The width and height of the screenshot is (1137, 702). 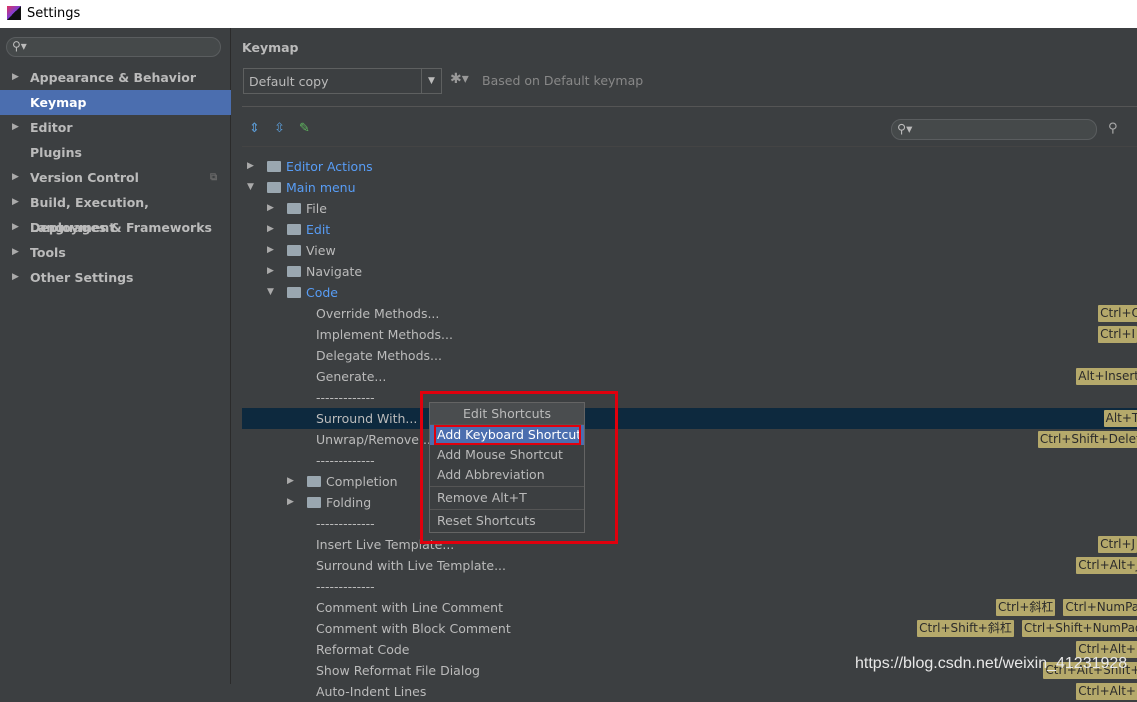 What do you see at coordinates (689, 544) in the screenshot?
I see `tree-row: Insert Live Template... Ctrl+J` at bounding box center [689, 544].